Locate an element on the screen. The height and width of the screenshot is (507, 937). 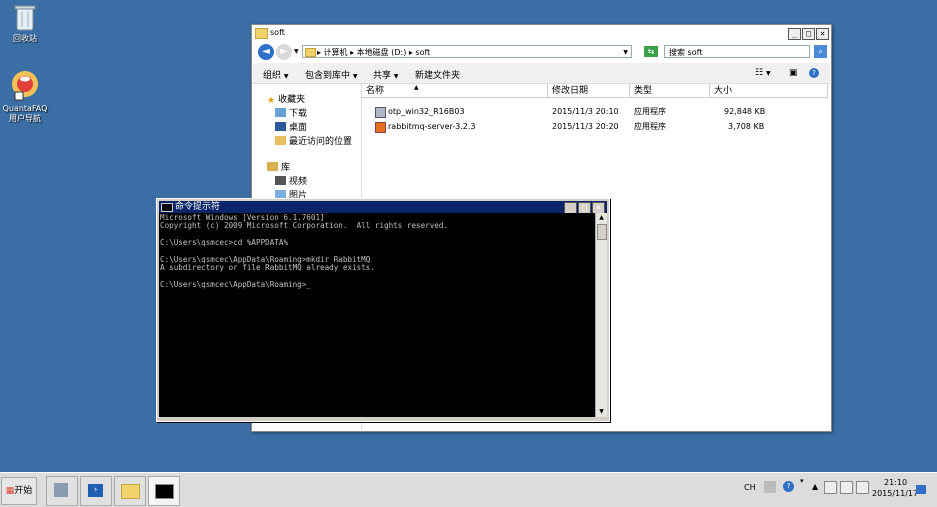
volume-icon is located at coordinates (862, 487).